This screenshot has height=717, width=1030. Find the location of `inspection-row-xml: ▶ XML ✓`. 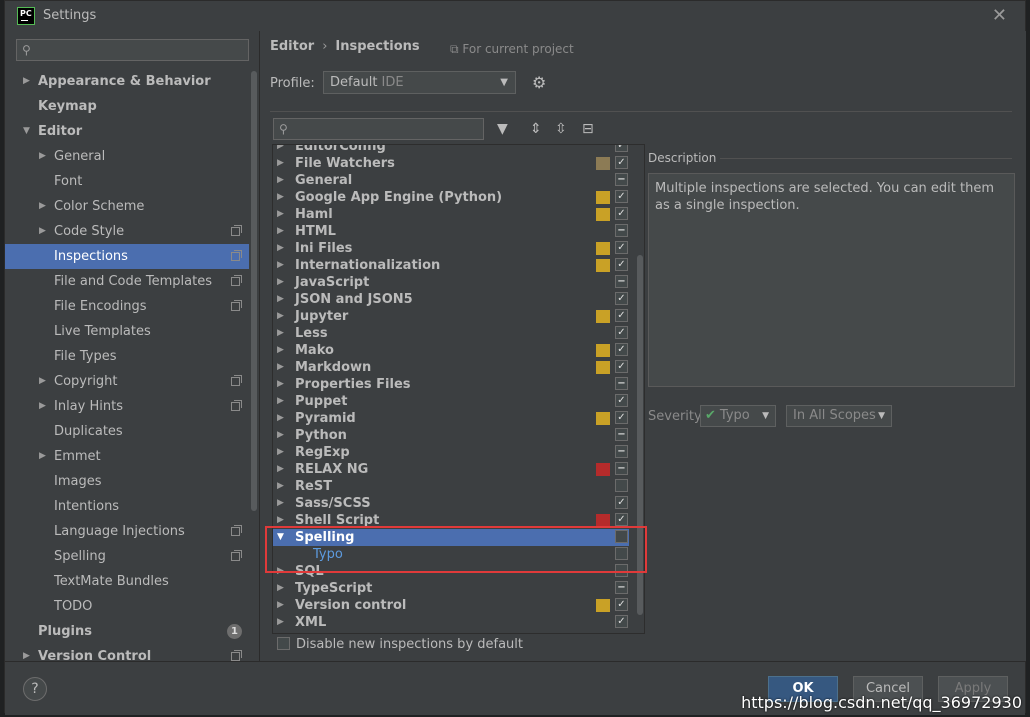

inspection-row-xml: ▶ XML ✓ is located at coordinates (451, 622).